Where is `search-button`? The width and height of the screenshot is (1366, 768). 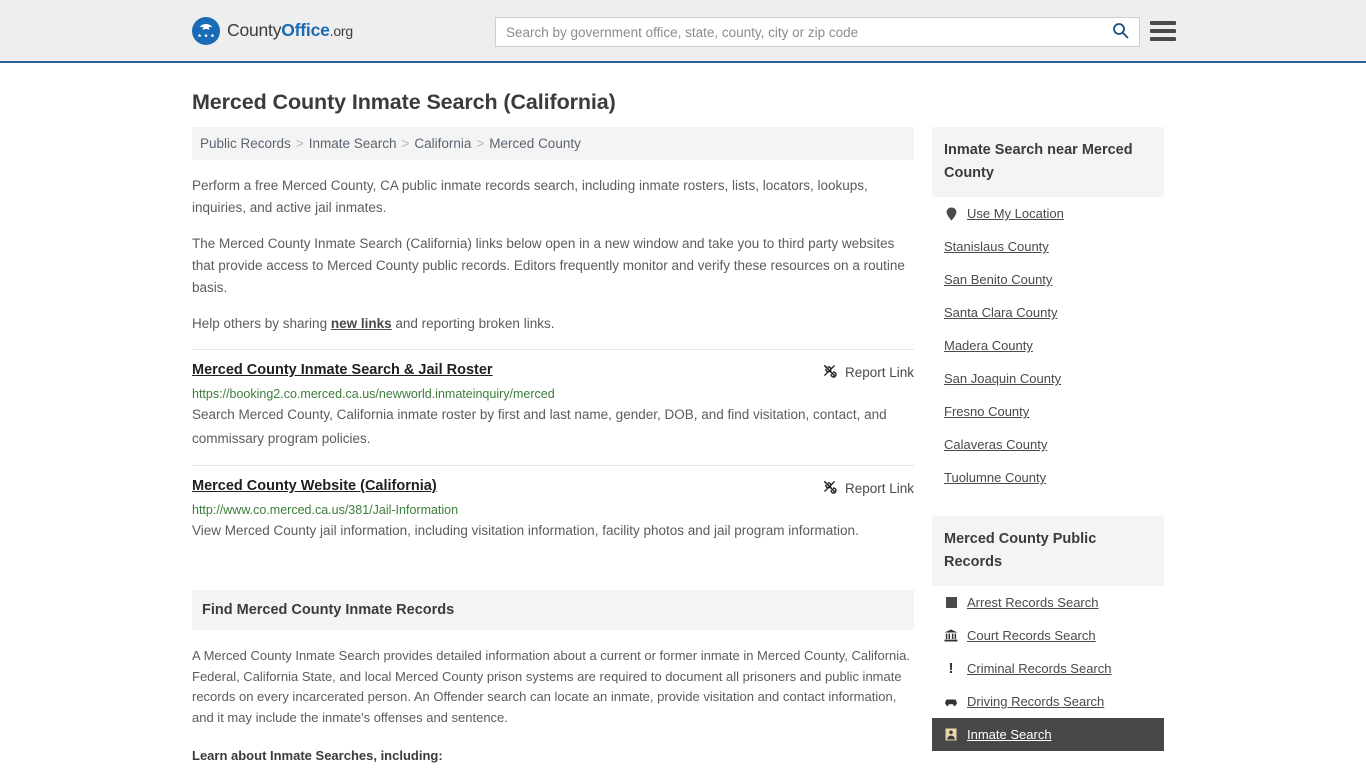
search-button is located at coordinates (1123, 32).